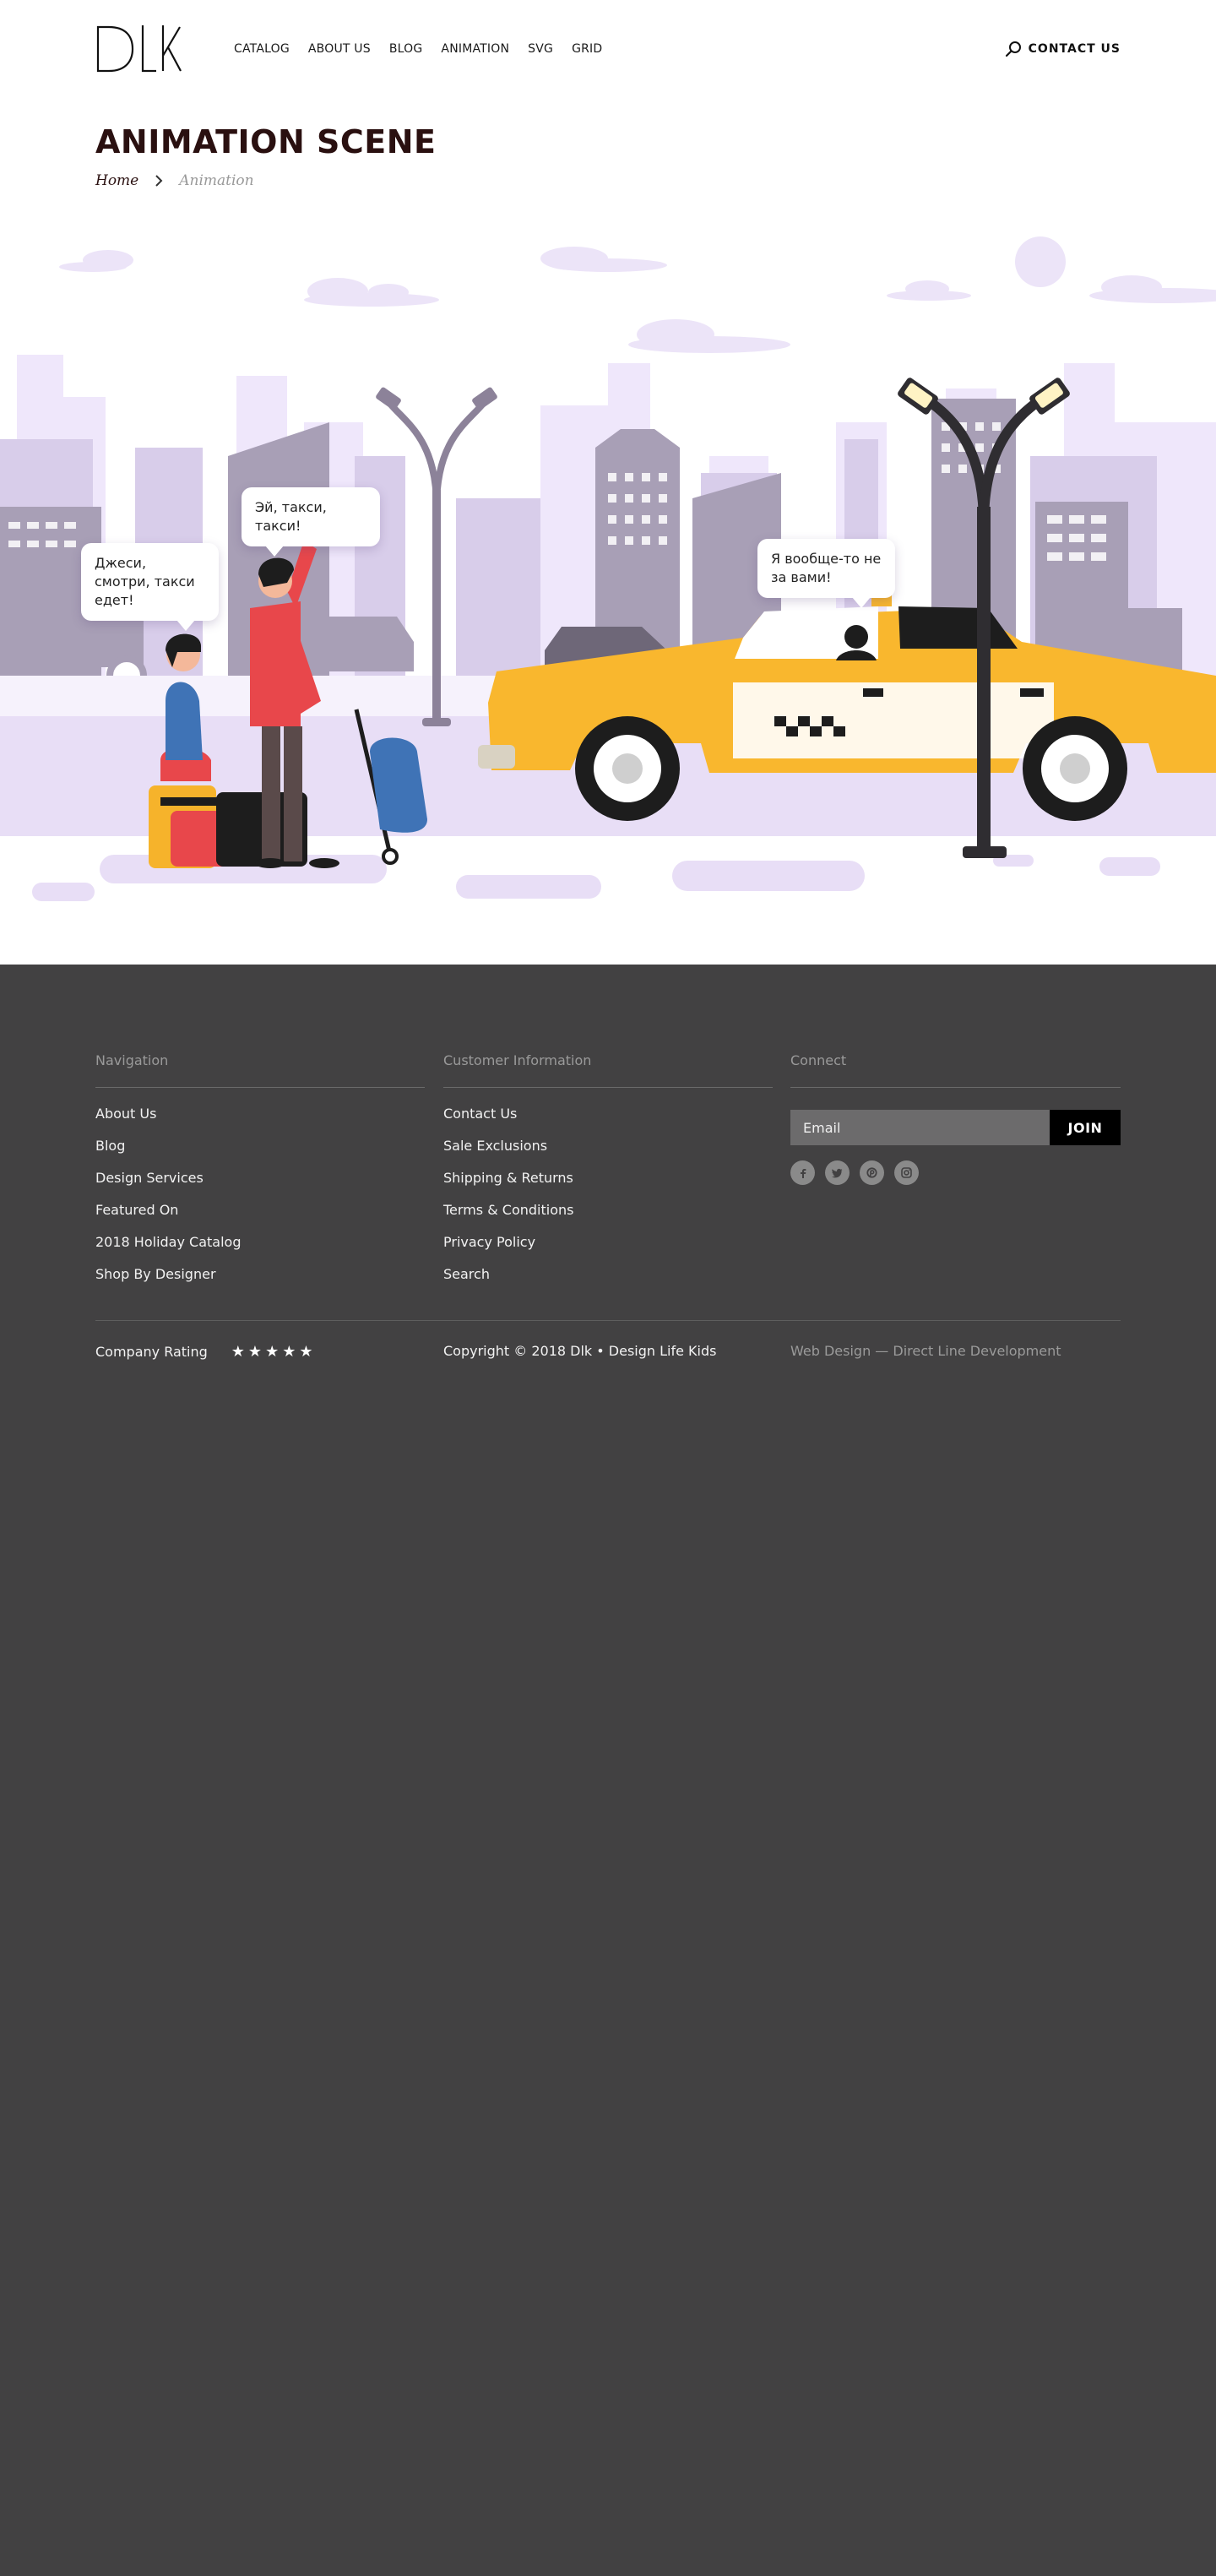 The width and height of the screenshot is (1216, 2576). Describe the element at coordinates (826, 573) in the screenshot. I see `speech-bubble-driver: Я вообще-то не за вами!` at that location.